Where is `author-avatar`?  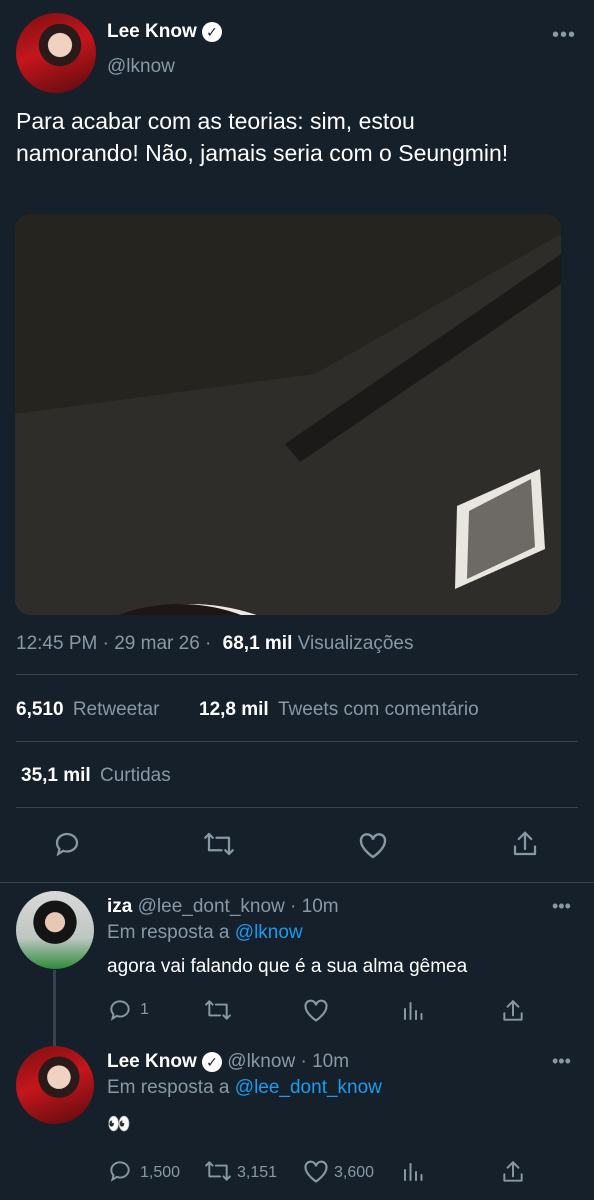 author-avatar is located at coordinates (56, 53).